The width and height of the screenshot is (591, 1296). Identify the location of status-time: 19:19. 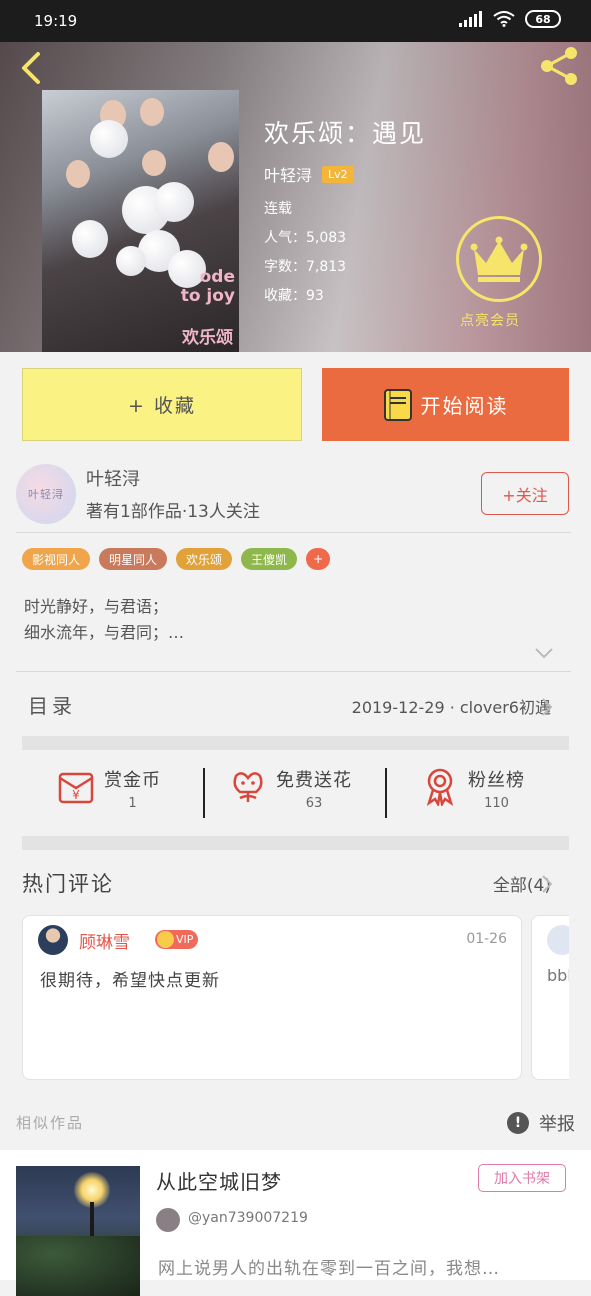
(56, 21).